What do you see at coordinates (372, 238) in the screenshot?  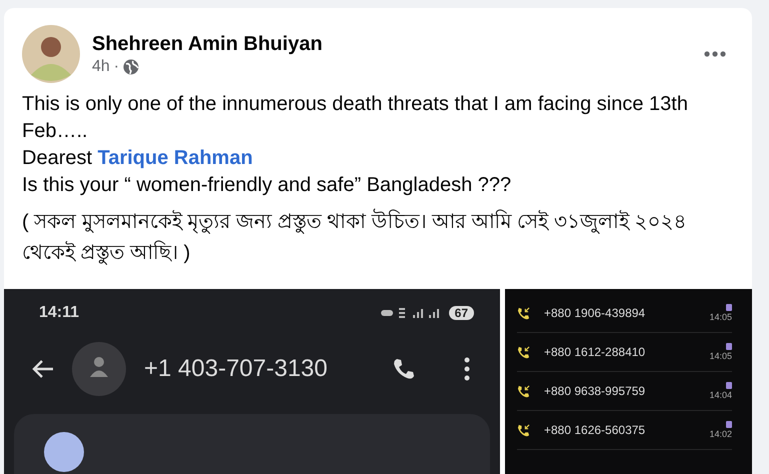 I see `post-text: ( সকল মুসলমানকেই মৃত্যুর জন্য প্রস্তুত থাকা উচিত। আর আমি সেই ৩১জুলাই ২০২৪ থেকেই প্রস্তুত আছি। )` at bounding box center [372, 238].